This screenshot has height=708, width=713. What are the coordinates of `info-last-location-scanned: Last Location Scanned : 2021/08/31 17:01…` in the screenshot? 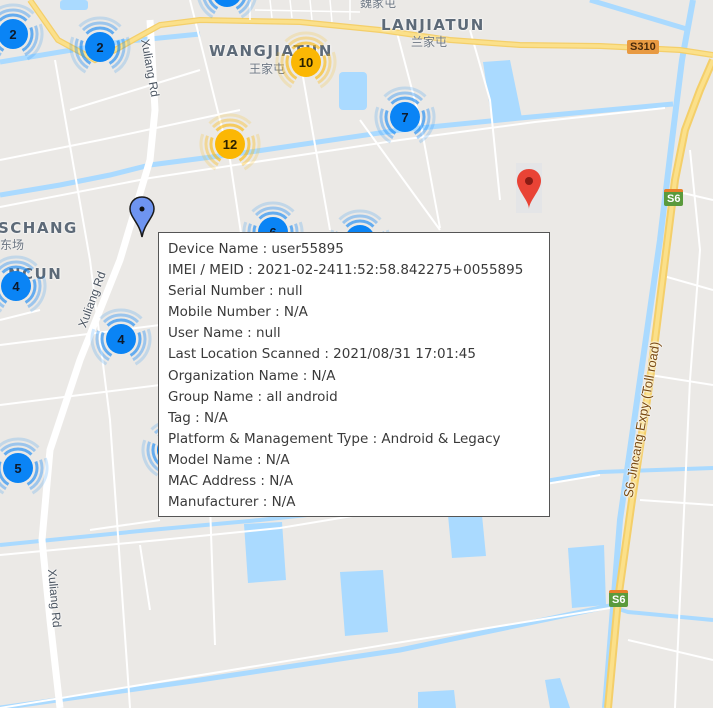 It's located at (322, 354).